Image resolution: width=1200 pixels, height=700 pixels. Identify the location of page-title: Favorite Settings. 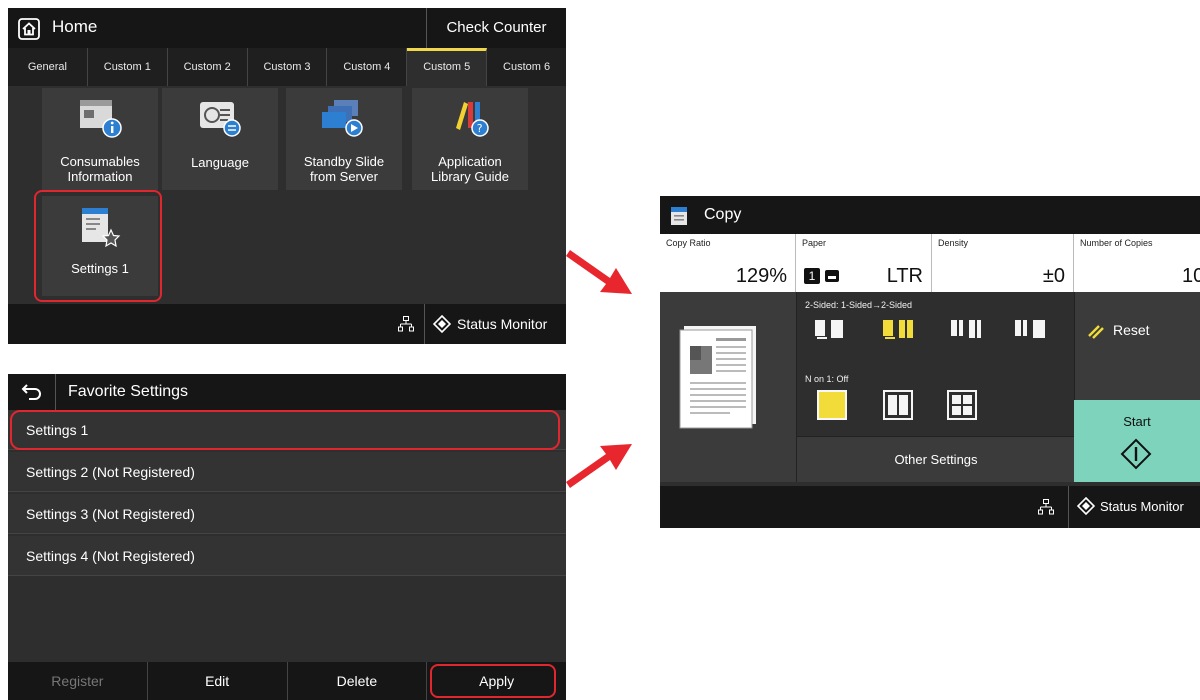
(128, 391).